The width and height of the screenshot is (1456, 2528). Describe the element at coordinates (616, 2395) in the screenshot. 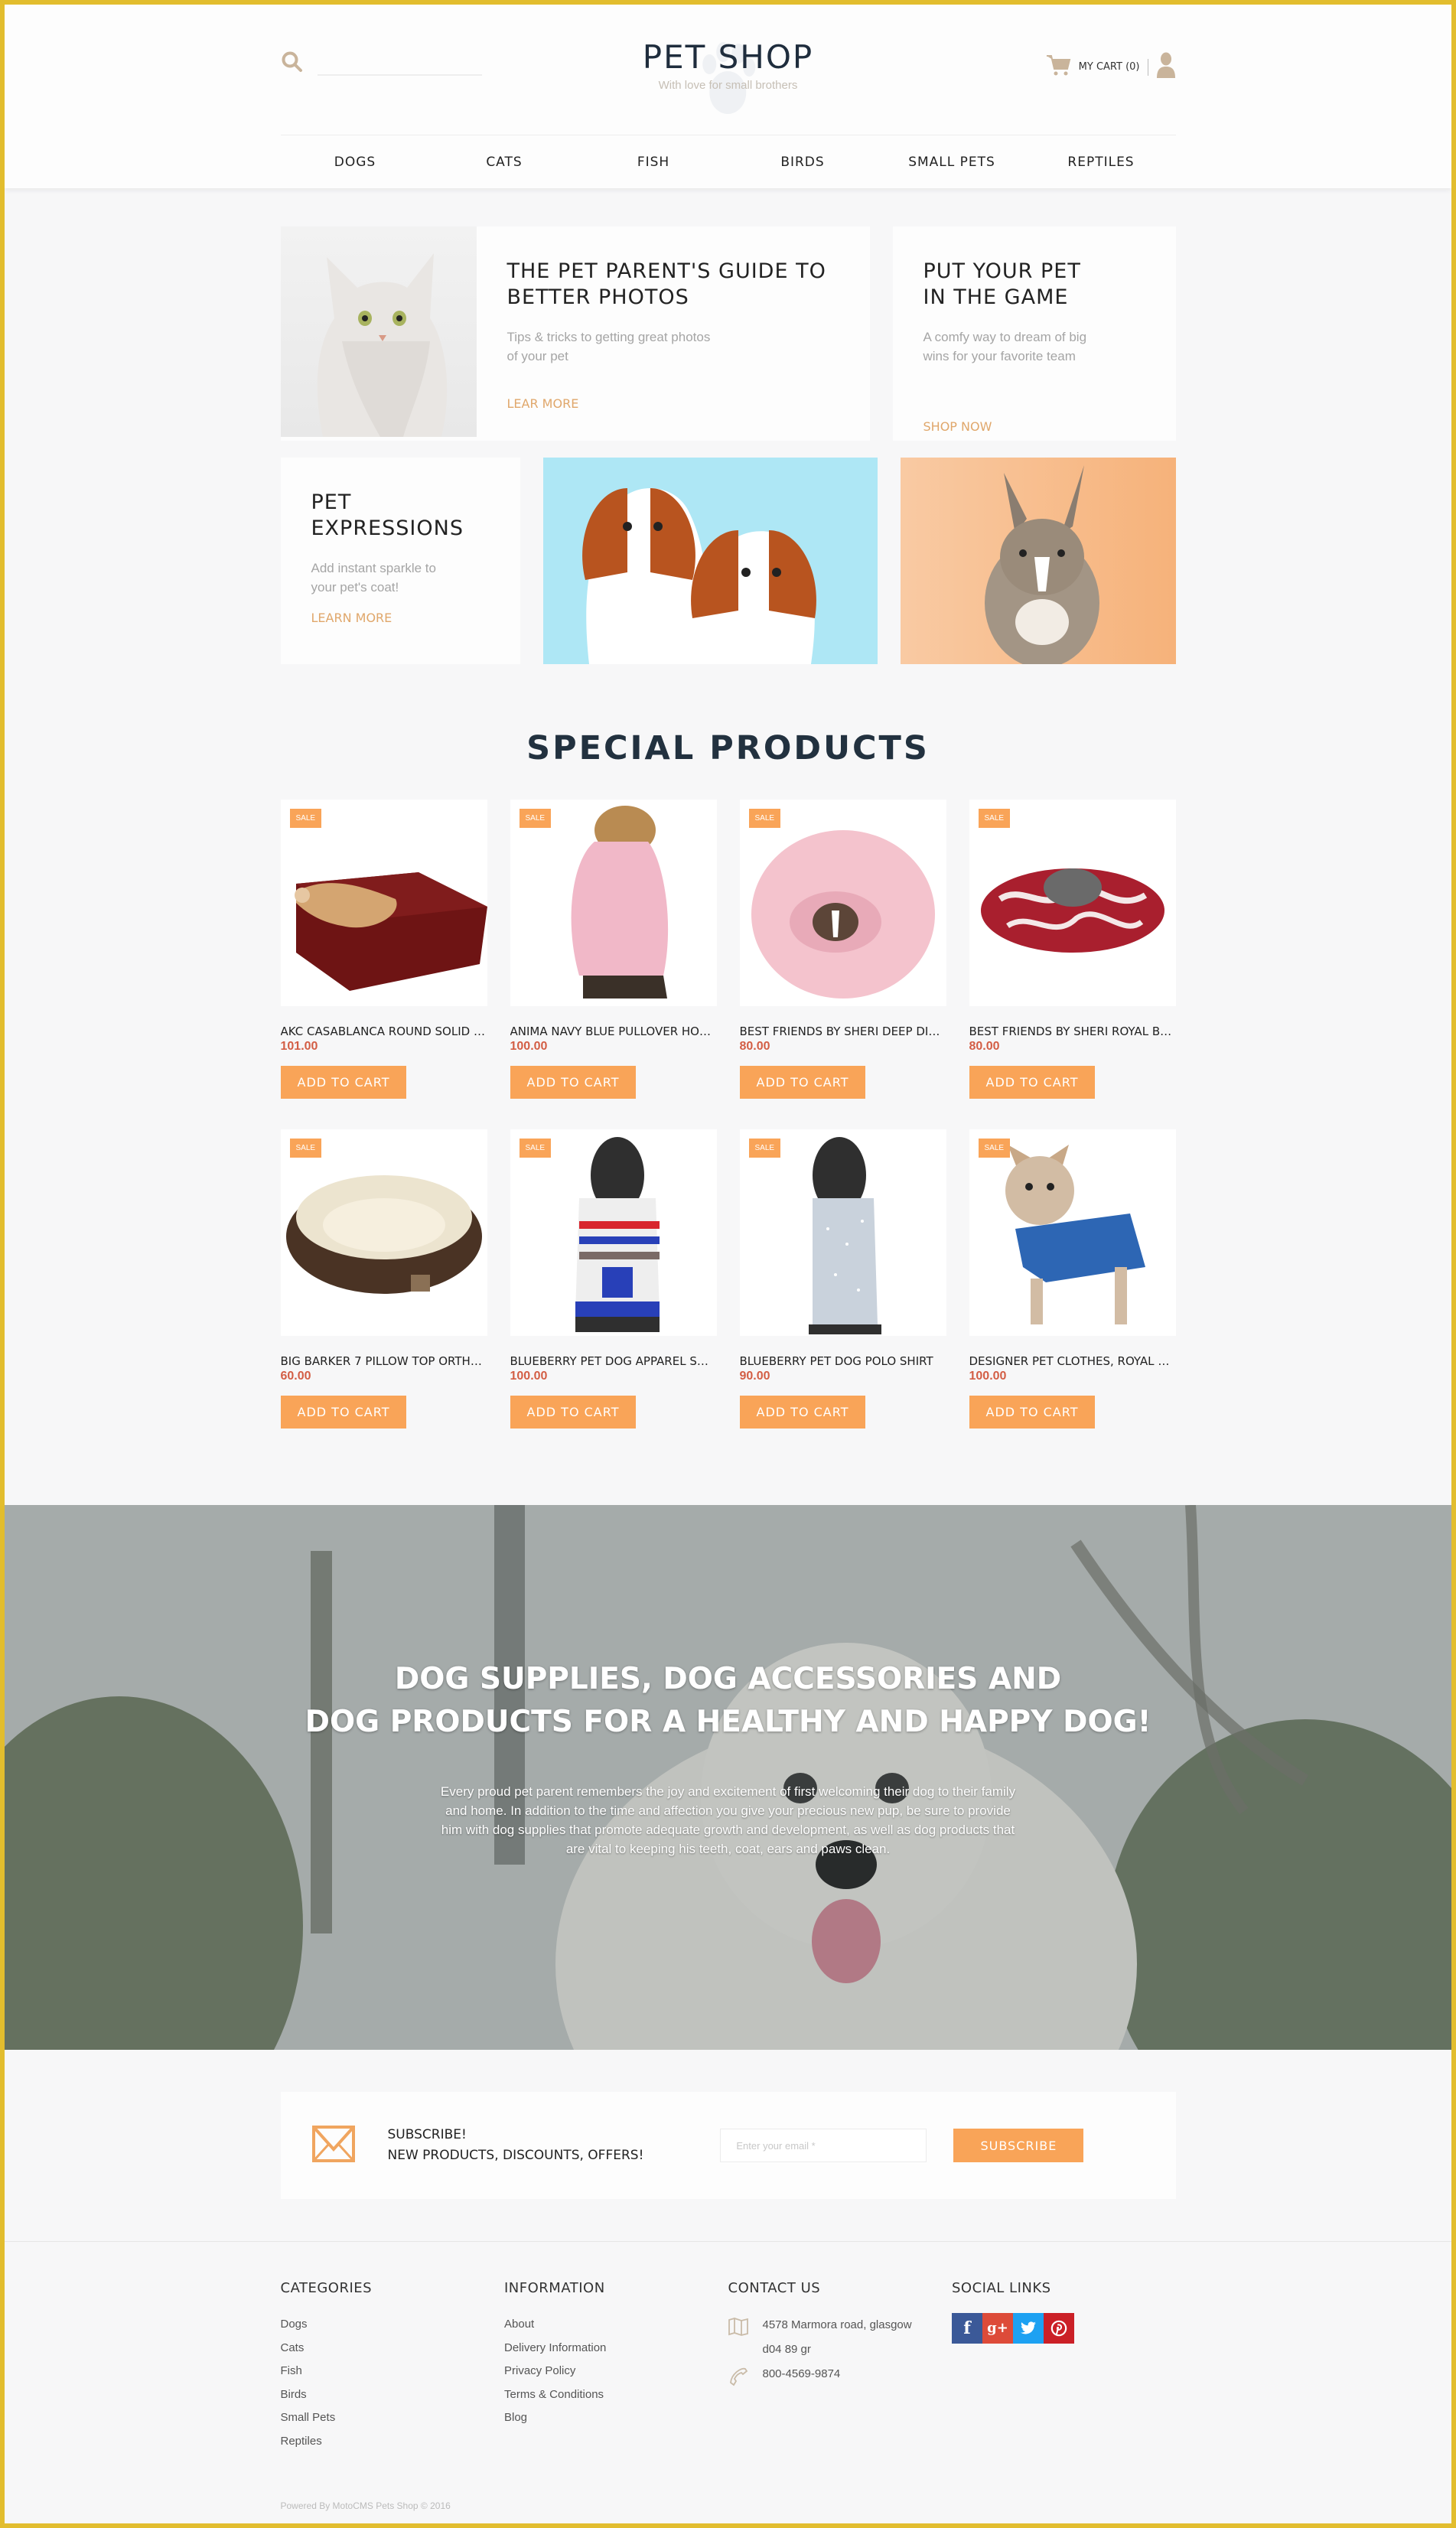

I see `footer-link-terms: Terms & Conditions` at that location.